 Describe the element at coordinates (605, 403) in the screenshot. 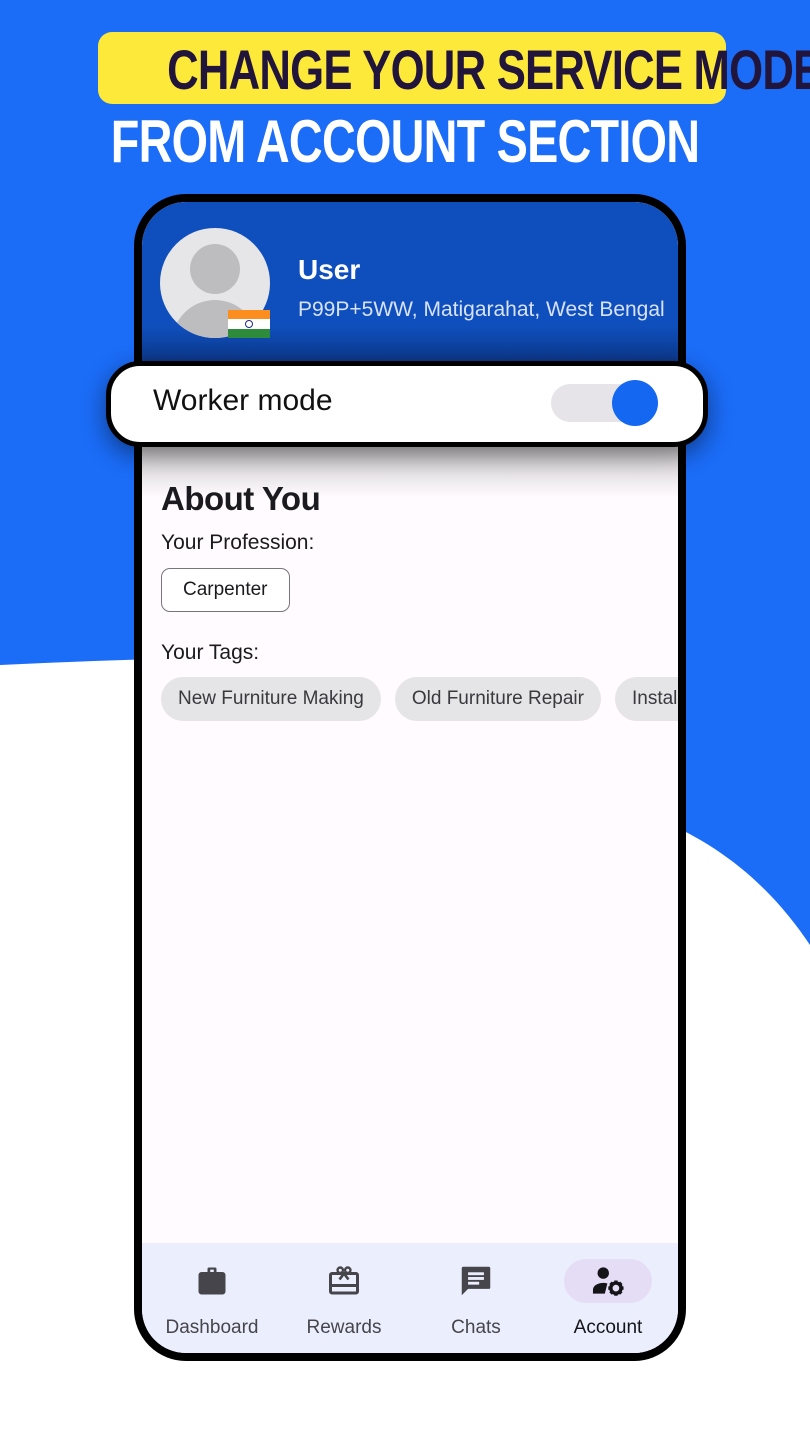

I see `worker-mode-toggle` at that location.